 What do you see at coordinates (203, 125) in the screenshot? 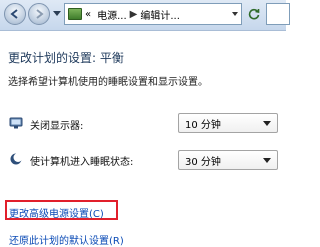
I see `display-off-value: 10 分钟` at bounding box center [203, 125].